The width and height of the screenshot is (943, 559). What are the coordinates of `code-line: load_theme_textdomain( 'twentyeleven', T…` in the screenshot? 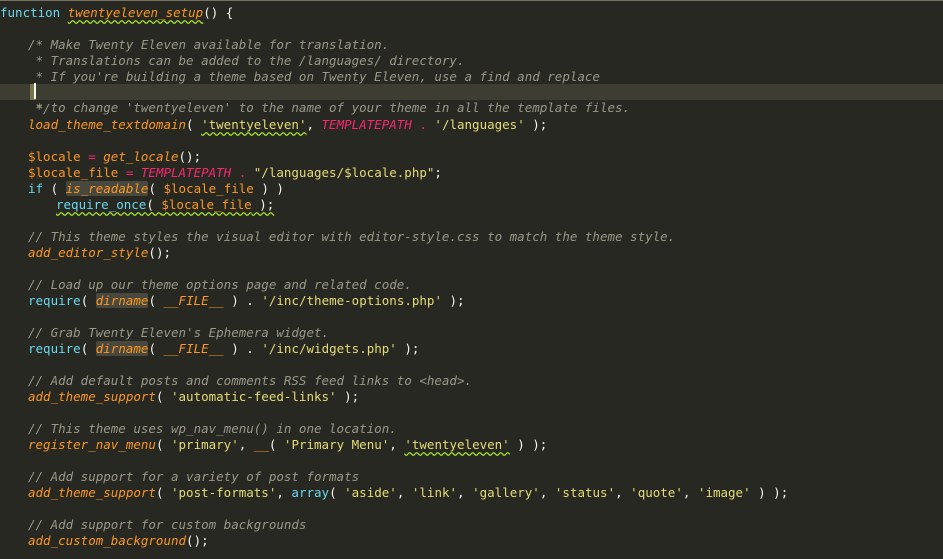 It's located at (287, 125).